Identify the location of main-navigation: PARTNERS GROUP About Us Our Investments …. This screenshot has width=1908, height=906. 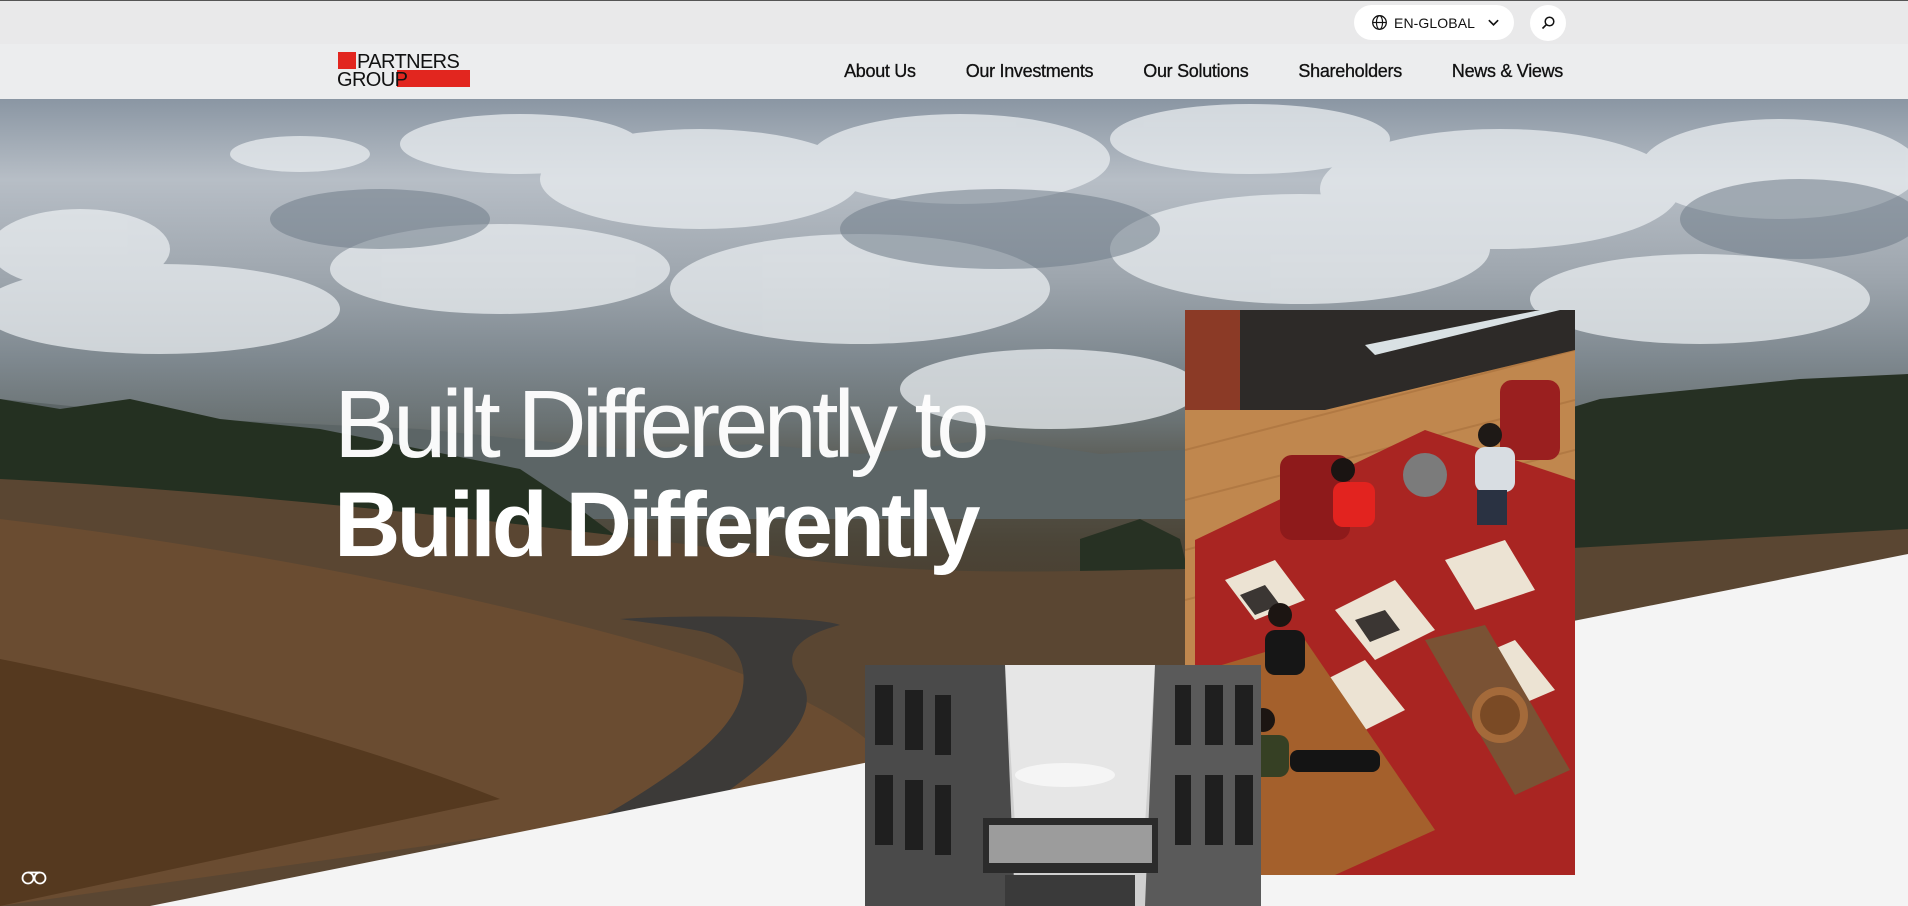
(954, 71).